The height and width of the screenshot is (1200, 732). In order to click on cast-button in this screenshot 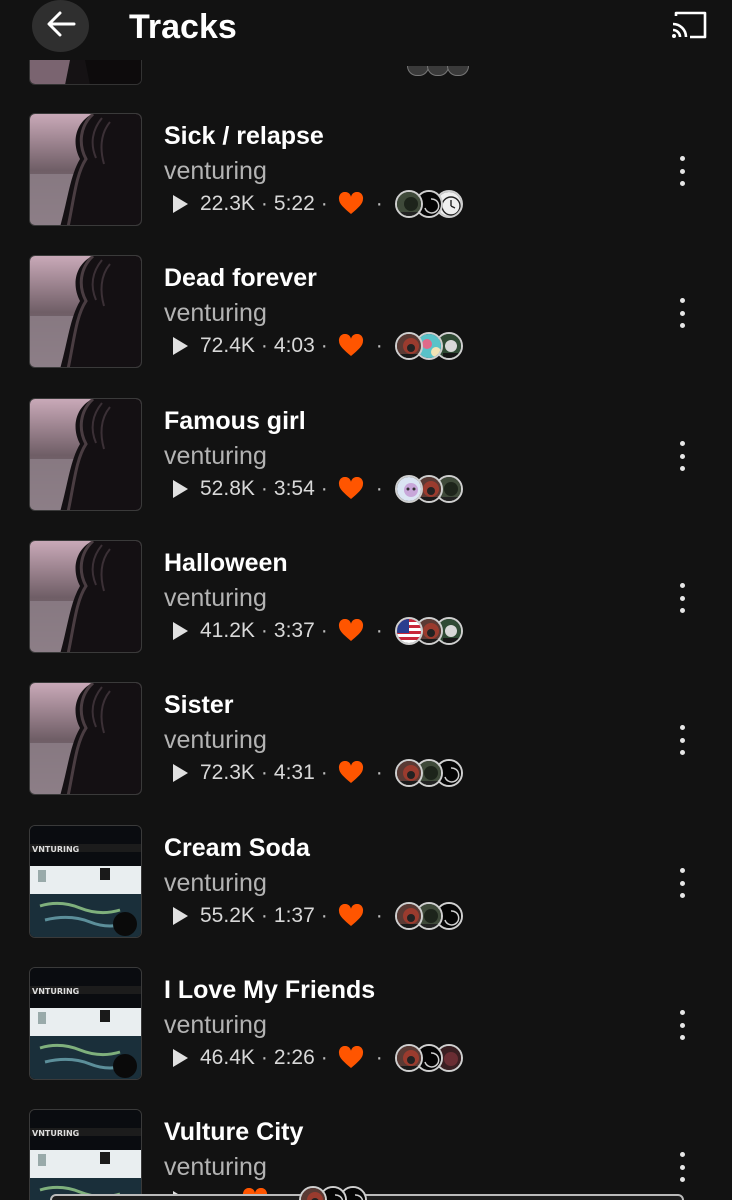, I will do `click(689, 27)`.